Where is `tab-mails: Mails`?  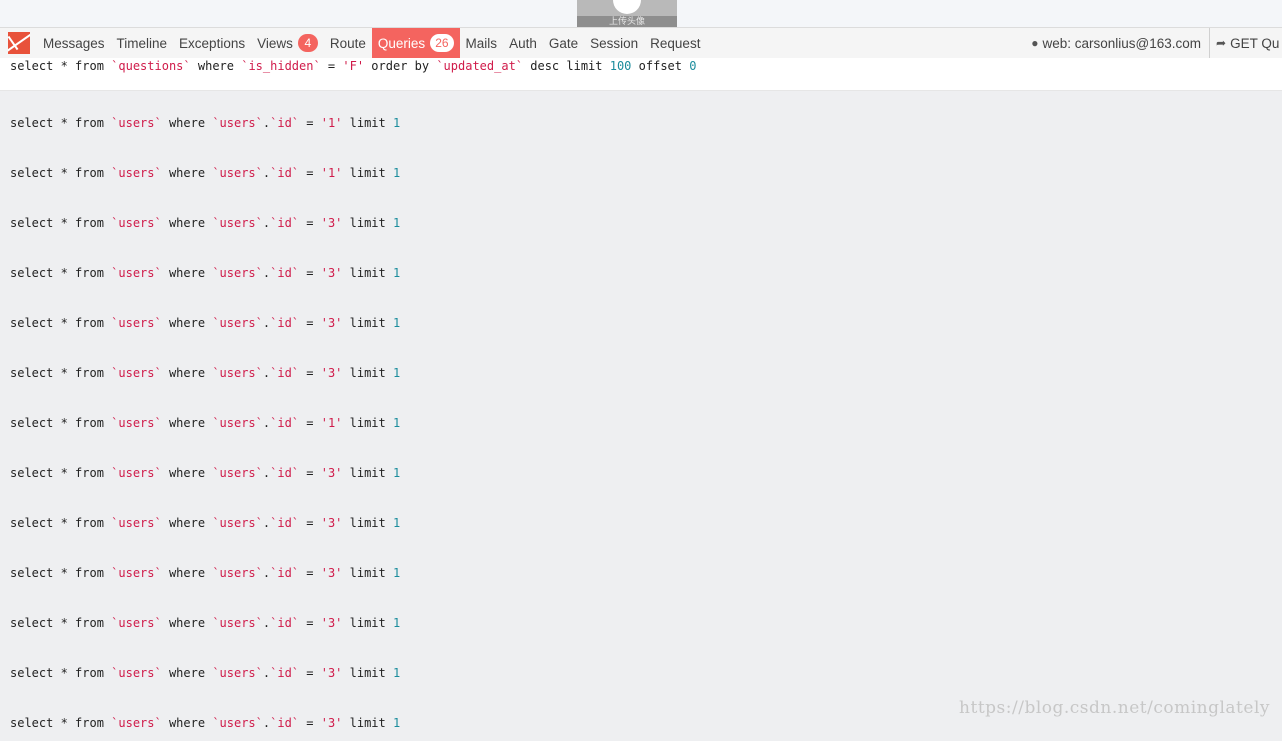
tab-mails: Mails is located at coordinates (482, 43).